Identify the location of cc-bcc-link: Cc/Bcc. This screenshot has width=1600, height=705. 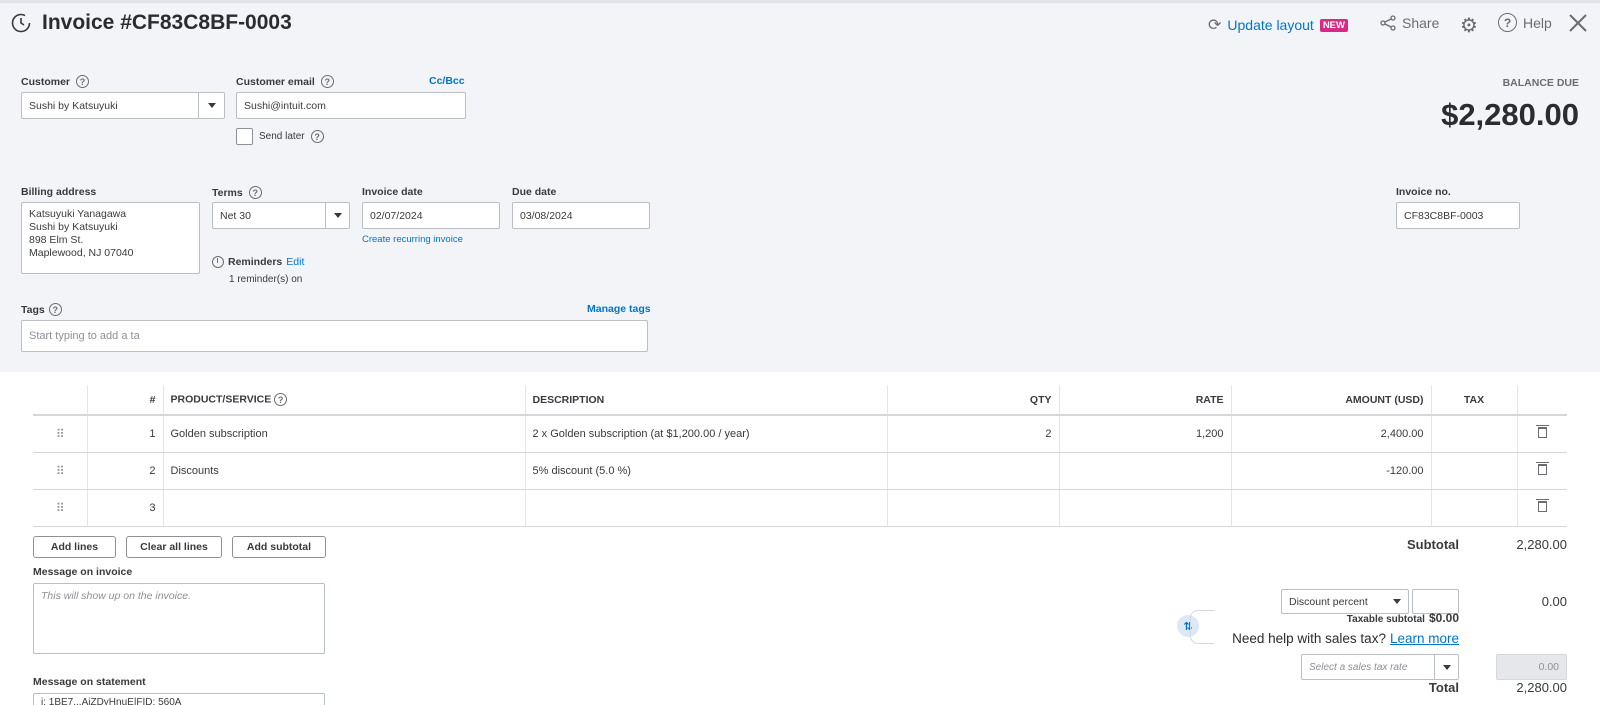
(447, 81).